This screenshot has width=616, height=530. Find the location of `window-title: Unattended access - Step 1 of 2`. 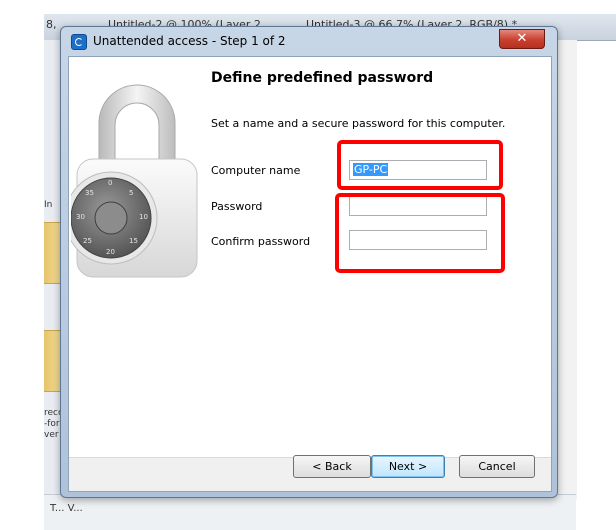

window-title: Unattended access - Step 1 of 2 is located at coordinates (189, 41).